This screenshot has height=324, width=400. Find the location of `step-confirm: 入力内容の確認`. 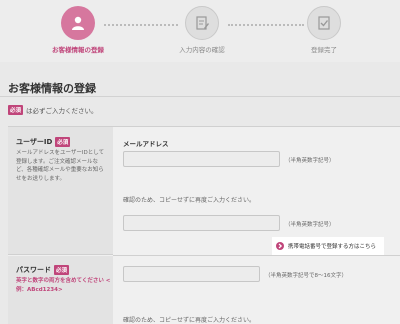

step-confirm: 入力内容の確認 is located at coordinates (202, 30).